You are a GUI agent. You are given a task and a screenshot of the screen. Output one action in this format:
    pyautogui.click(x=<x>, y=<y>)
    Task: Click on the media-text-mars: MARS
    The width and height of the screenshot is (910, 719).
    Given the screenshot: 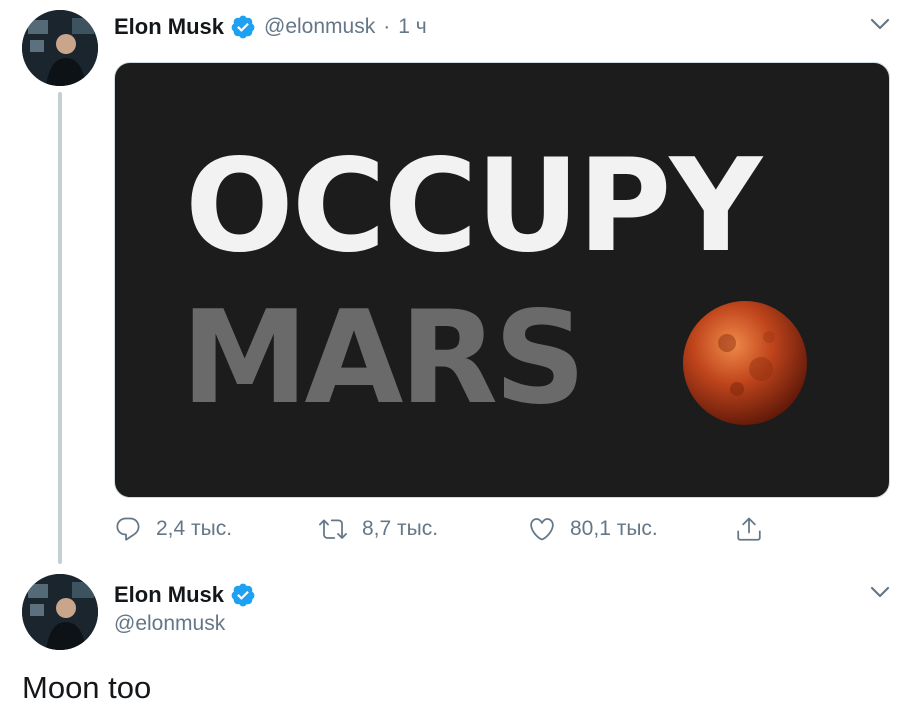 What is the action you would take?
    pyautogui.click(x=383, y=358)
    